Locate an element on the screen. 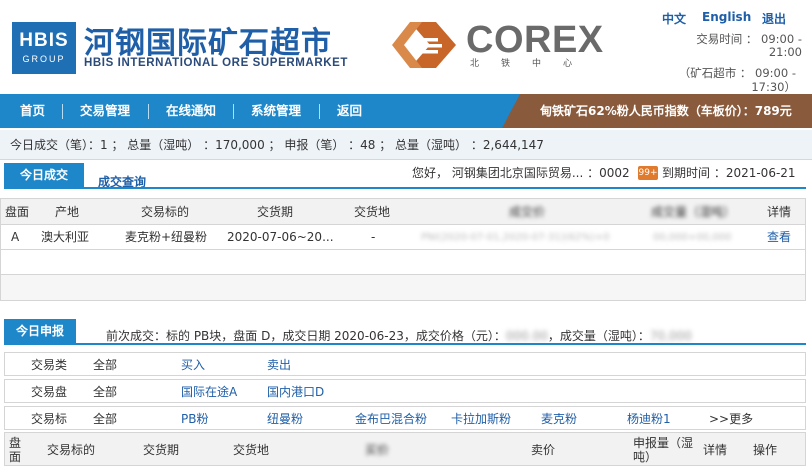 This screenshot has width=812, height=466. nav-back: 返回 is located at coordinates (349, 111).